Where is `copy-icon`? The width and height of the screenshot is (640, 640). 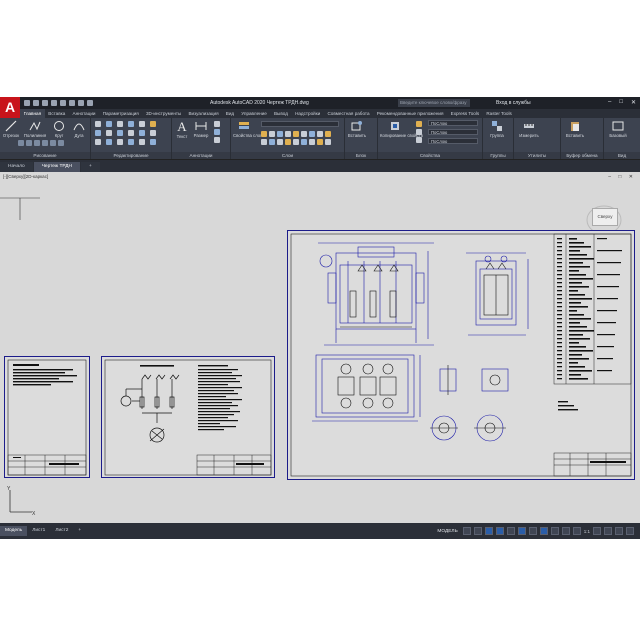 copy-icon is located at coordinates (98, 133).